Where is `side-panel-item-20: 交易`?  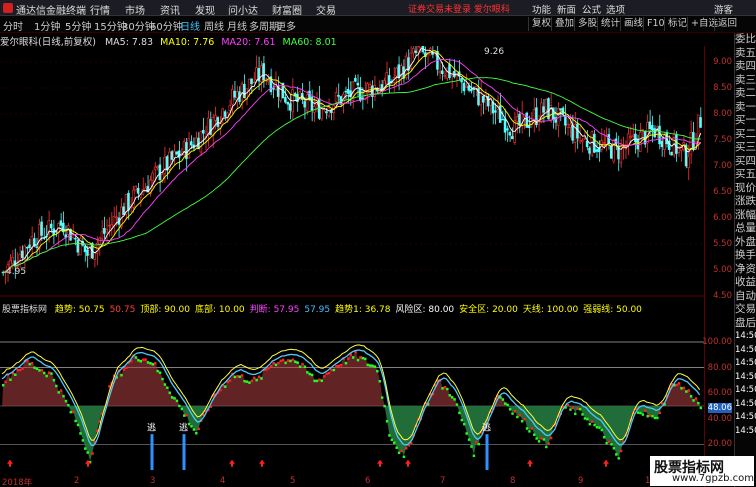 side-panel-item-20: 交易 is located at coordinates (745, 310).